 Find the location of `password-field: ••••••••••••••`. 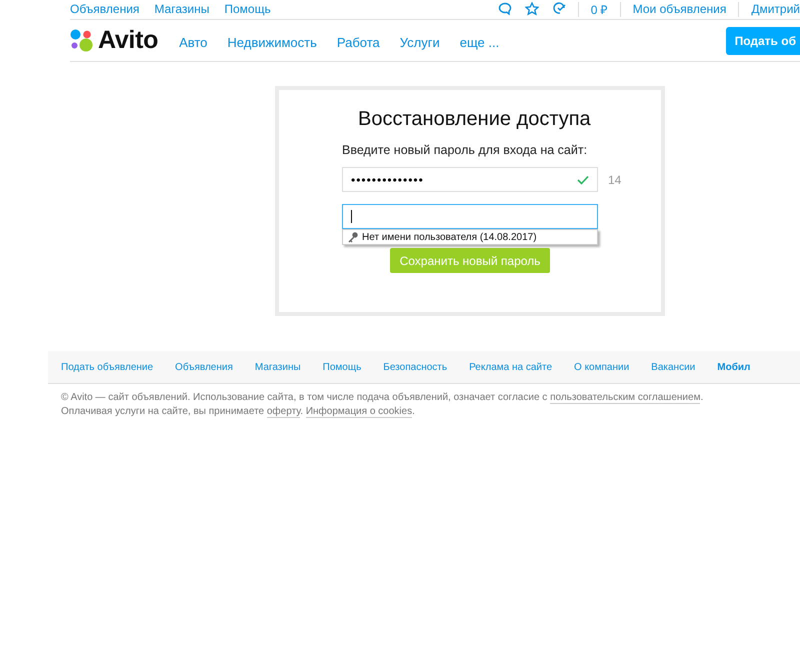

password-field: •••••••••••••• is located at coordinates (470, 179).